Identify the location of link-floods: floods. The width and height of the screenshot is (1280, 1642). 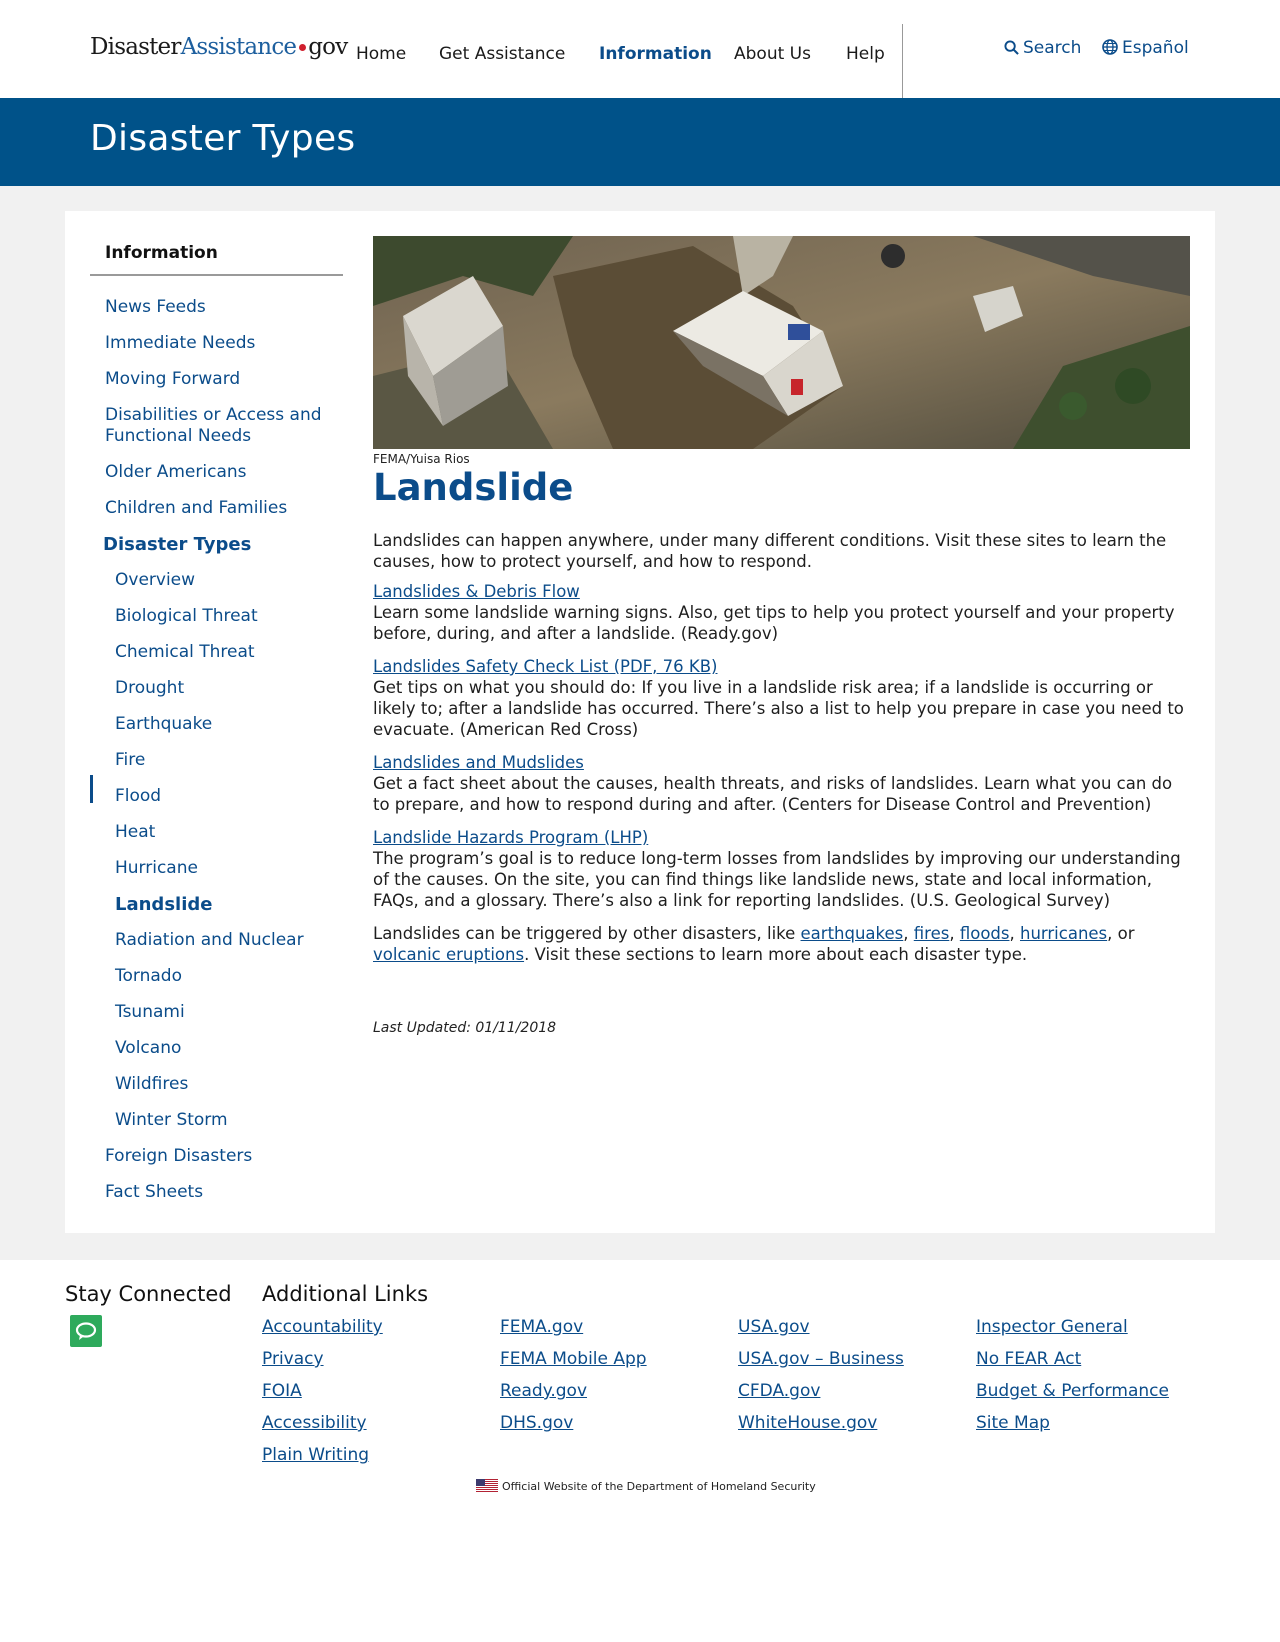
(985, 933).